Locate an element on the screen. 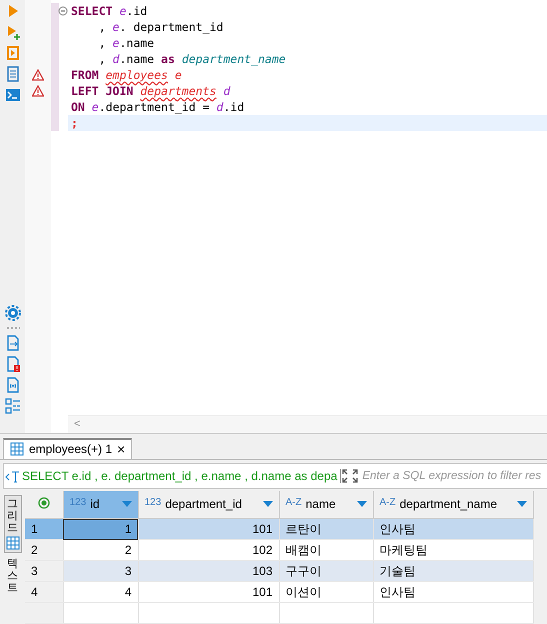 This screenshot has width=547, height=624. table-cell: 기술팀 is located at coordinates (453, 571).